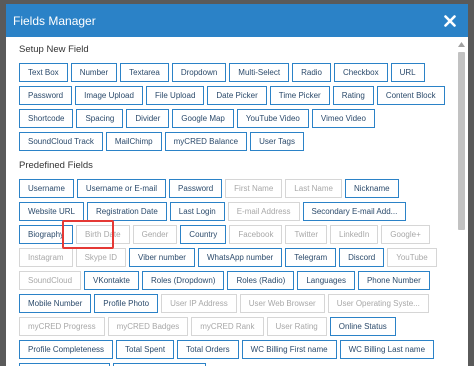 The image size is (474, 366). I want to click on predefined-field-password-button: Password, so click(196, 188).